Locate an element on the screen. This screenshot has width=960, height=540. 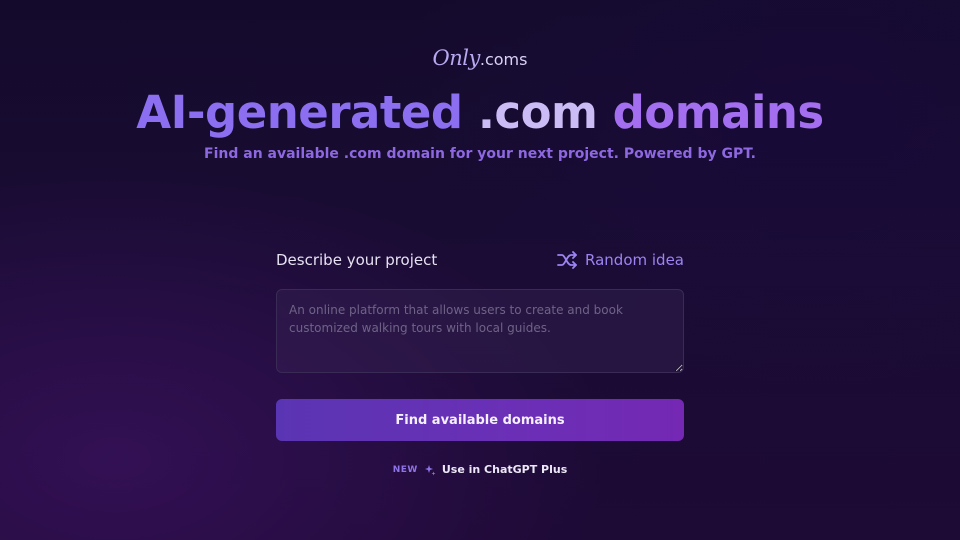
shuffle-icon is located at coordinates (567, 260).